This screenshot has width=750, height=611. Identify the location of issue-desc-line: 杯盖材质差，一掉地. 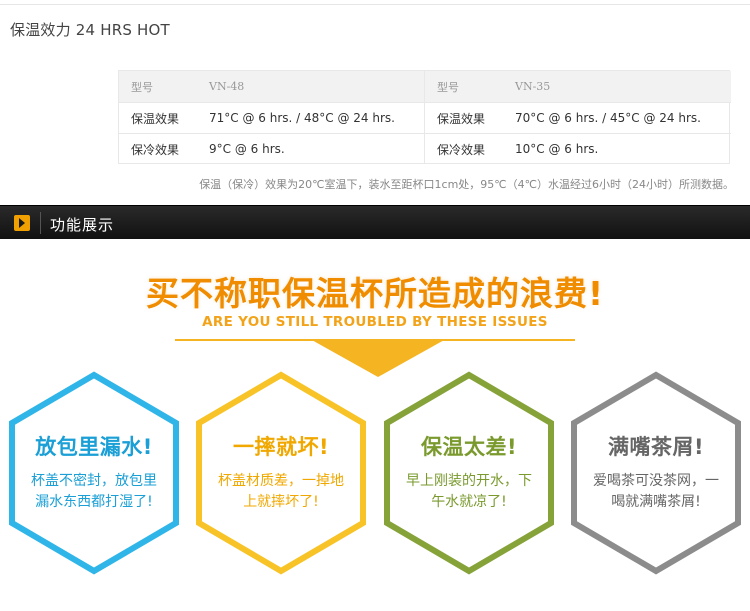
(281, 481).